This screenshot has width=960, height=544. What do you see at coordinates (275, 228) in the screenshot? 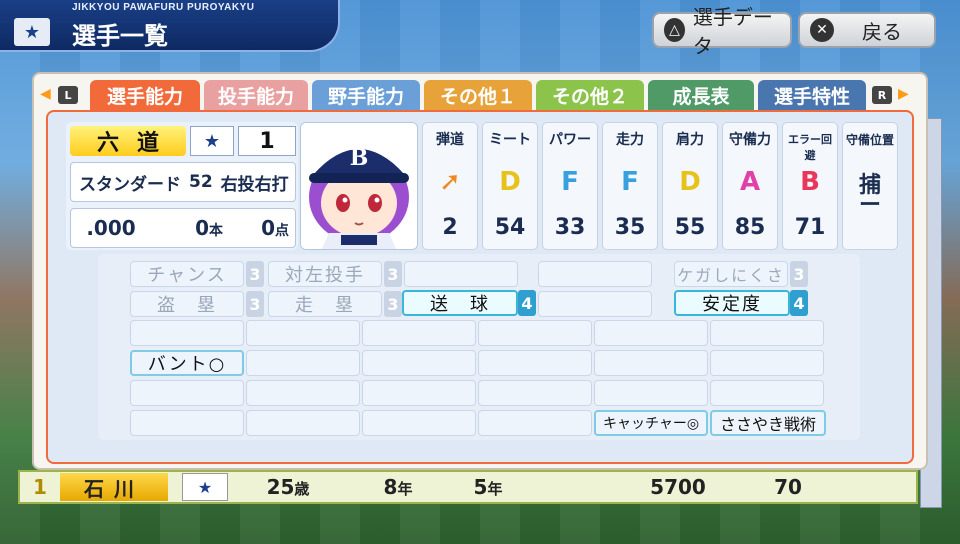
I see `rbi: 0点` at bounding box center [275, 228].